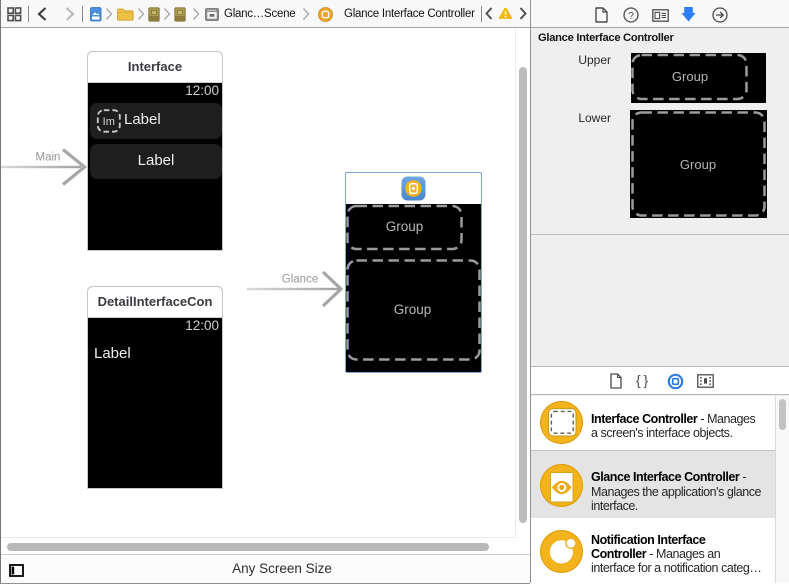 Image resolution: width=789 pixels, height=584 pixels. I want to click on svg-text: Glance, so click(300, 280).